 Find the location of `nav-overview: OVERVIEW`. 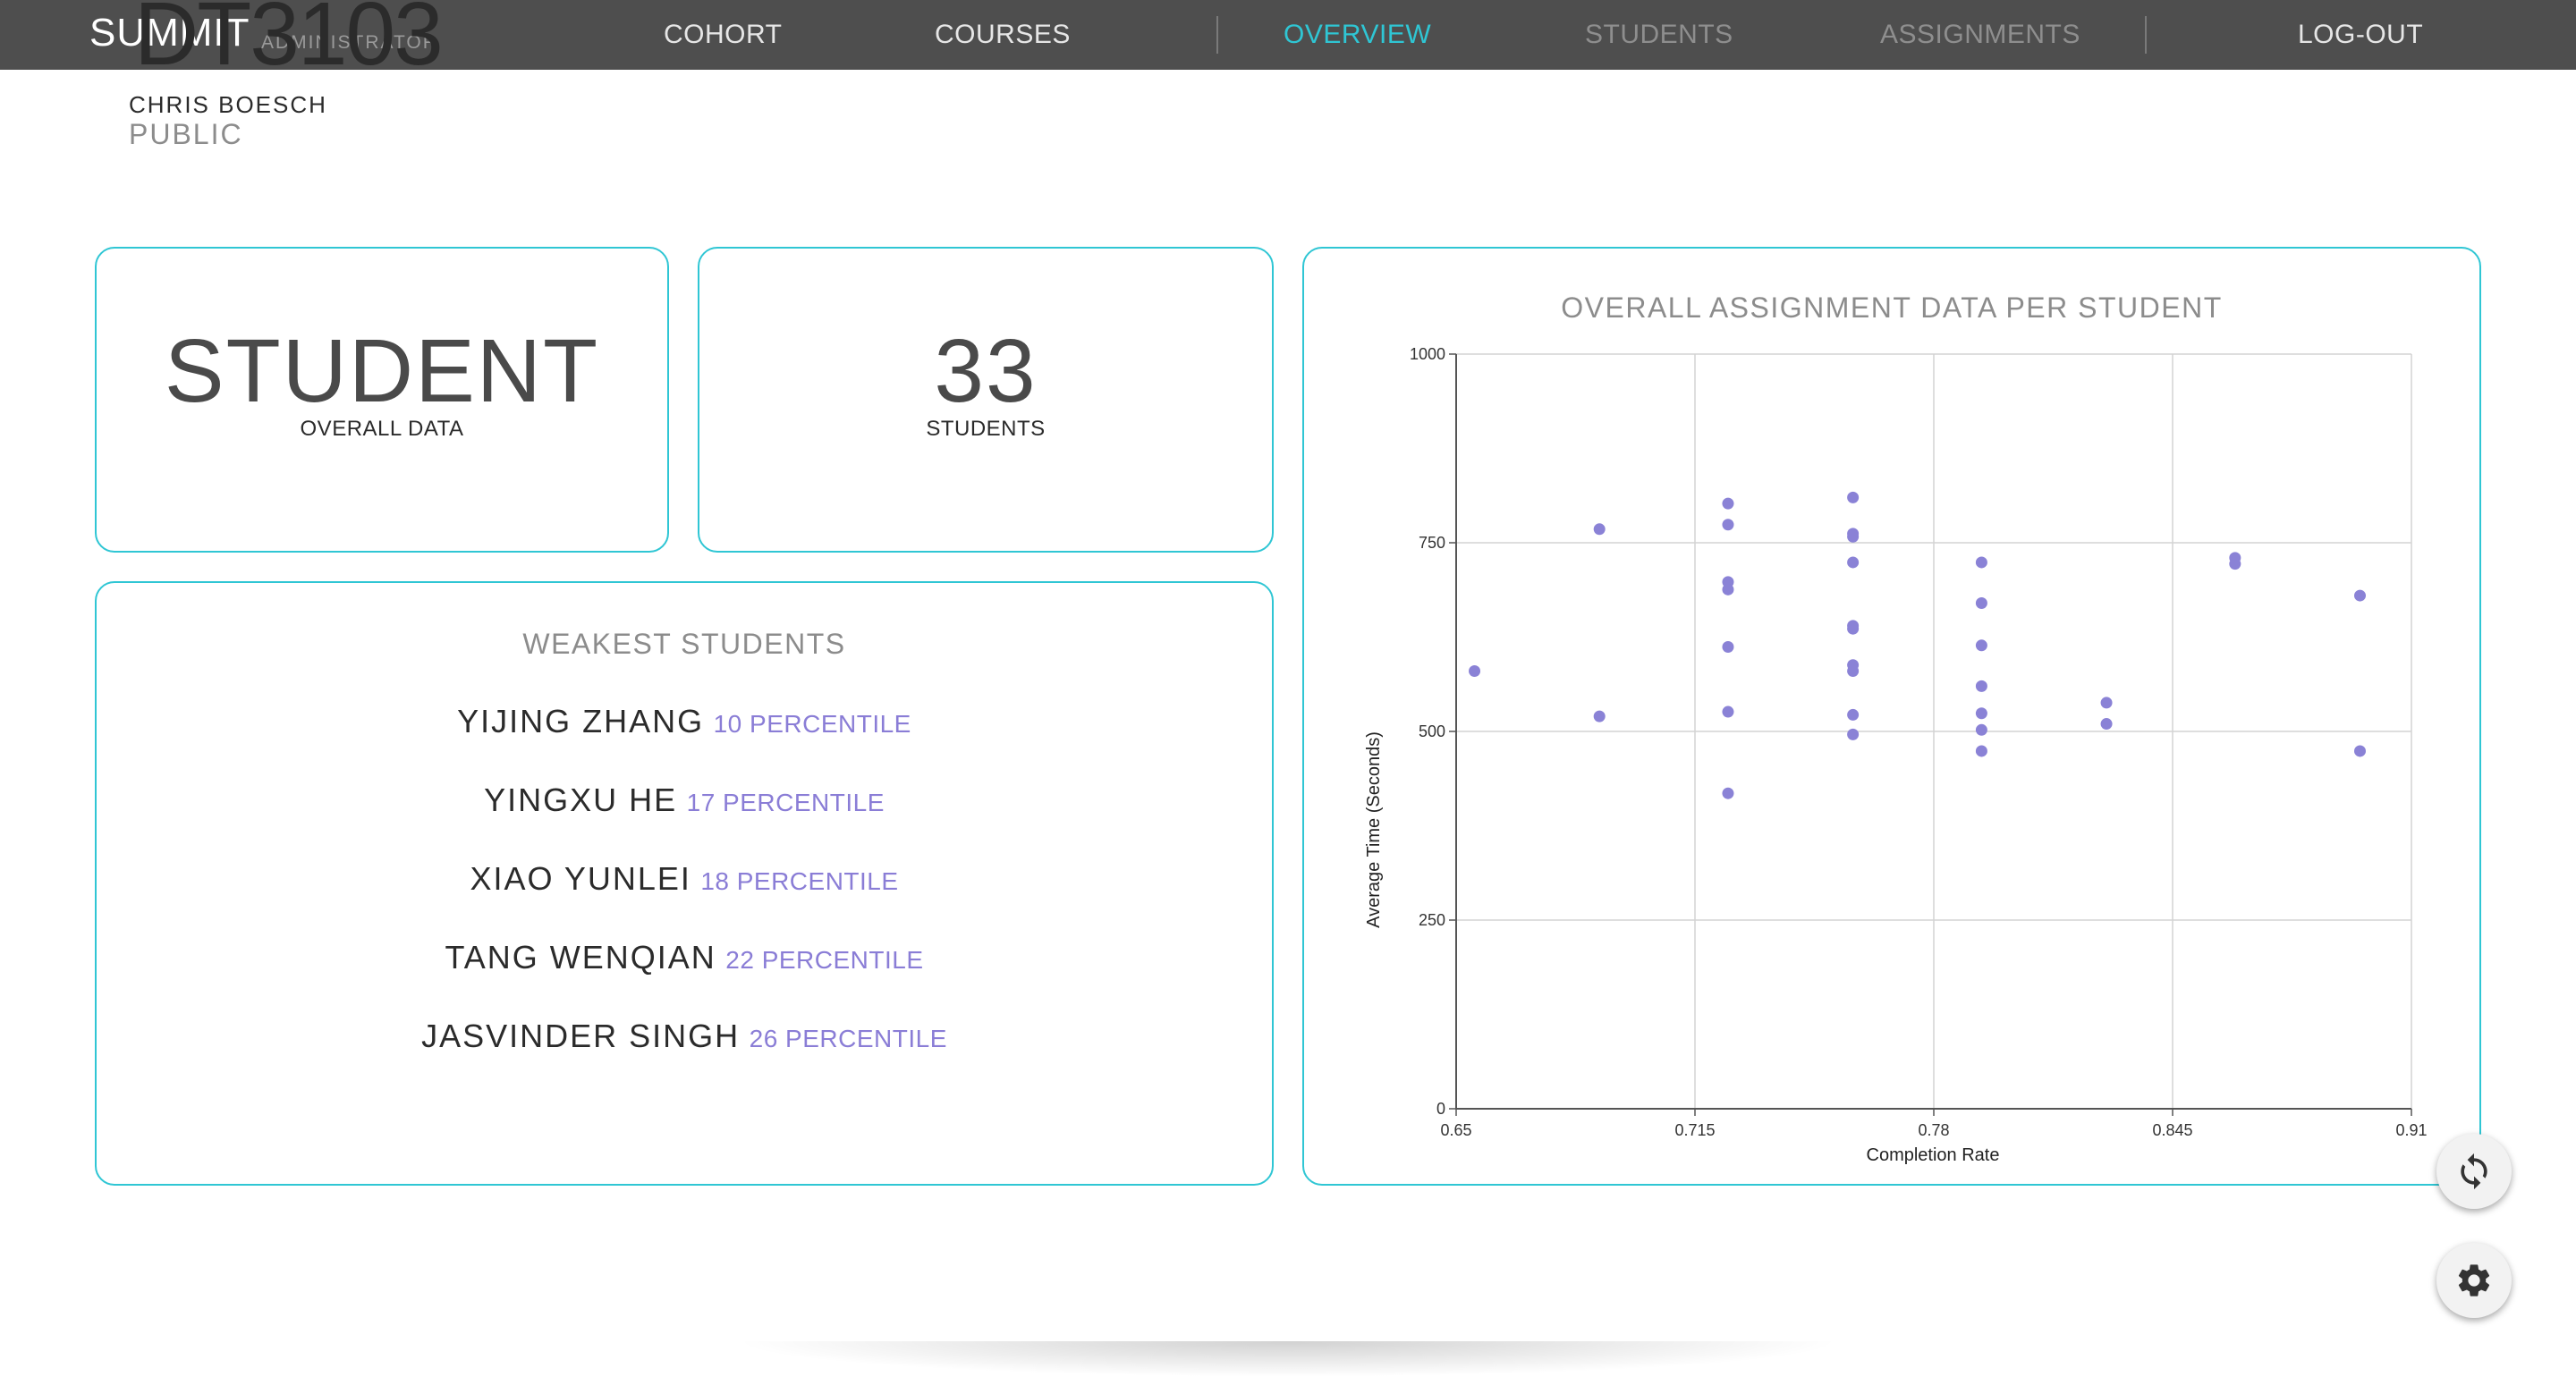

nav-overview: OVERVIEW is located at coordinates (1357, 35).